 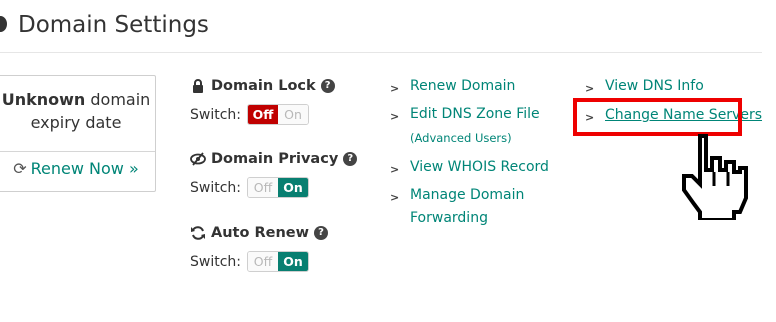 What do you see at coordinates (20, 168) in the screenshot?
I see `refresh-icon: ⟳` at bounding box center [20, 168].